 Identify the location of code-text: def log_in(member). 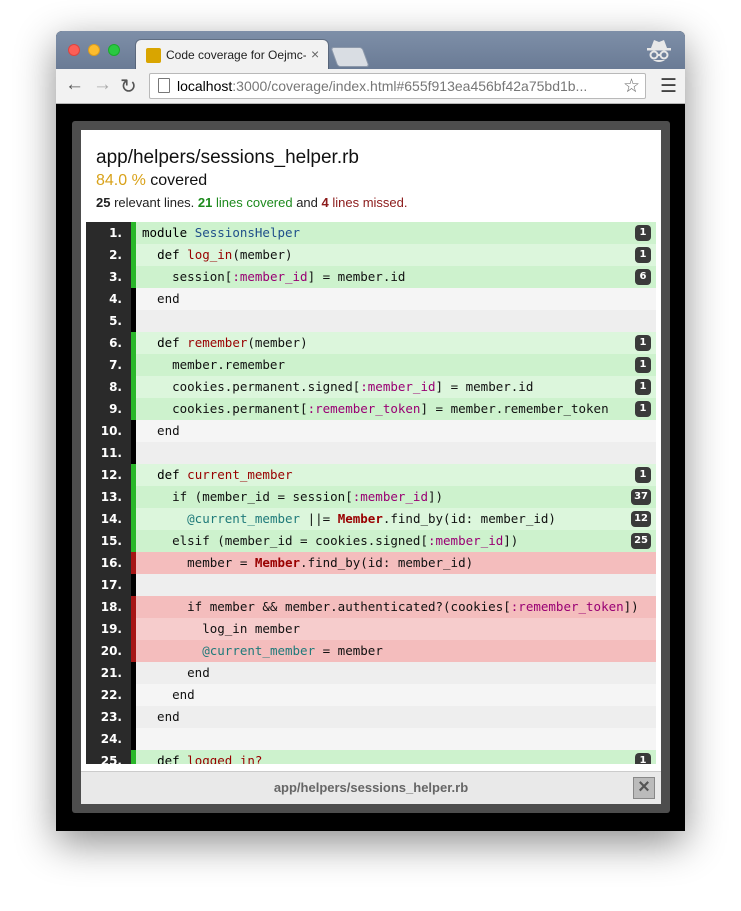
(396, 255).